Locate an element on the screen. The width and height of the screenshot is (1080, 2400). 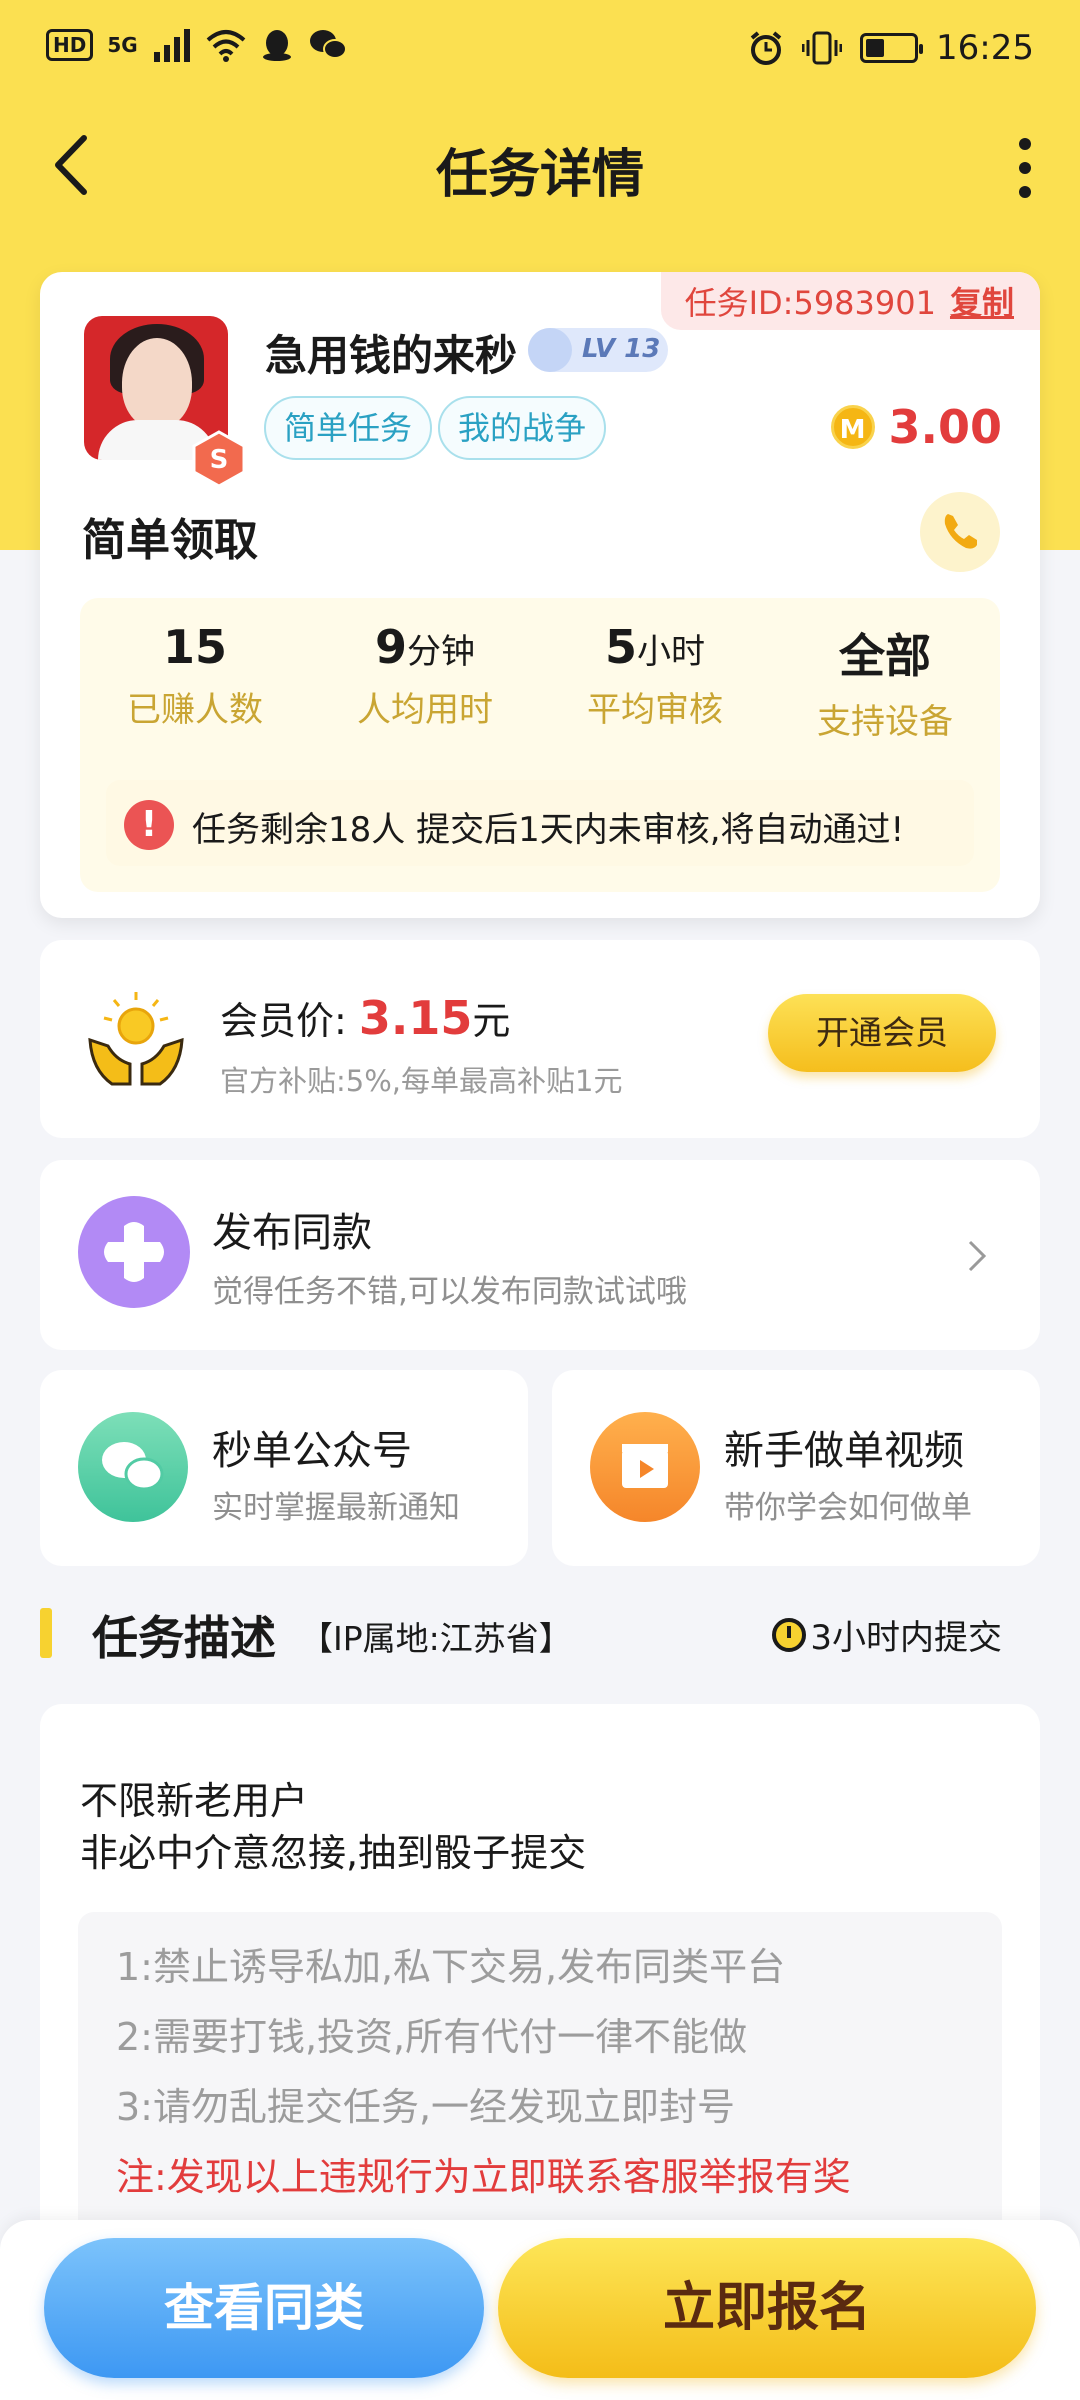
reward-price: M 3.00 is located at coordinates (916, 427).